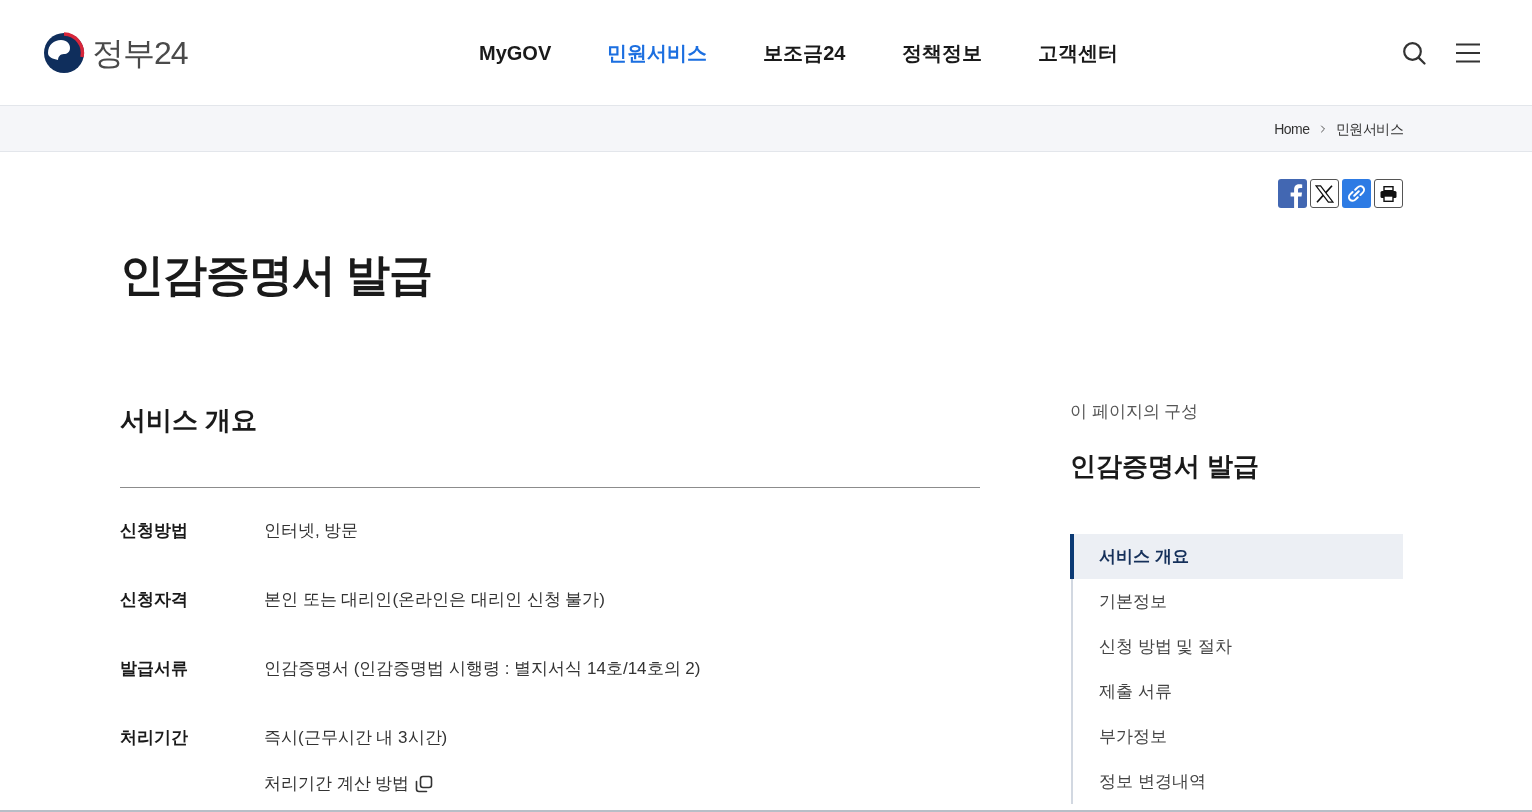 The width and height of the screenshot is (1532, 812). I want to click on nav-link: 정책정보, so click(941, 52).